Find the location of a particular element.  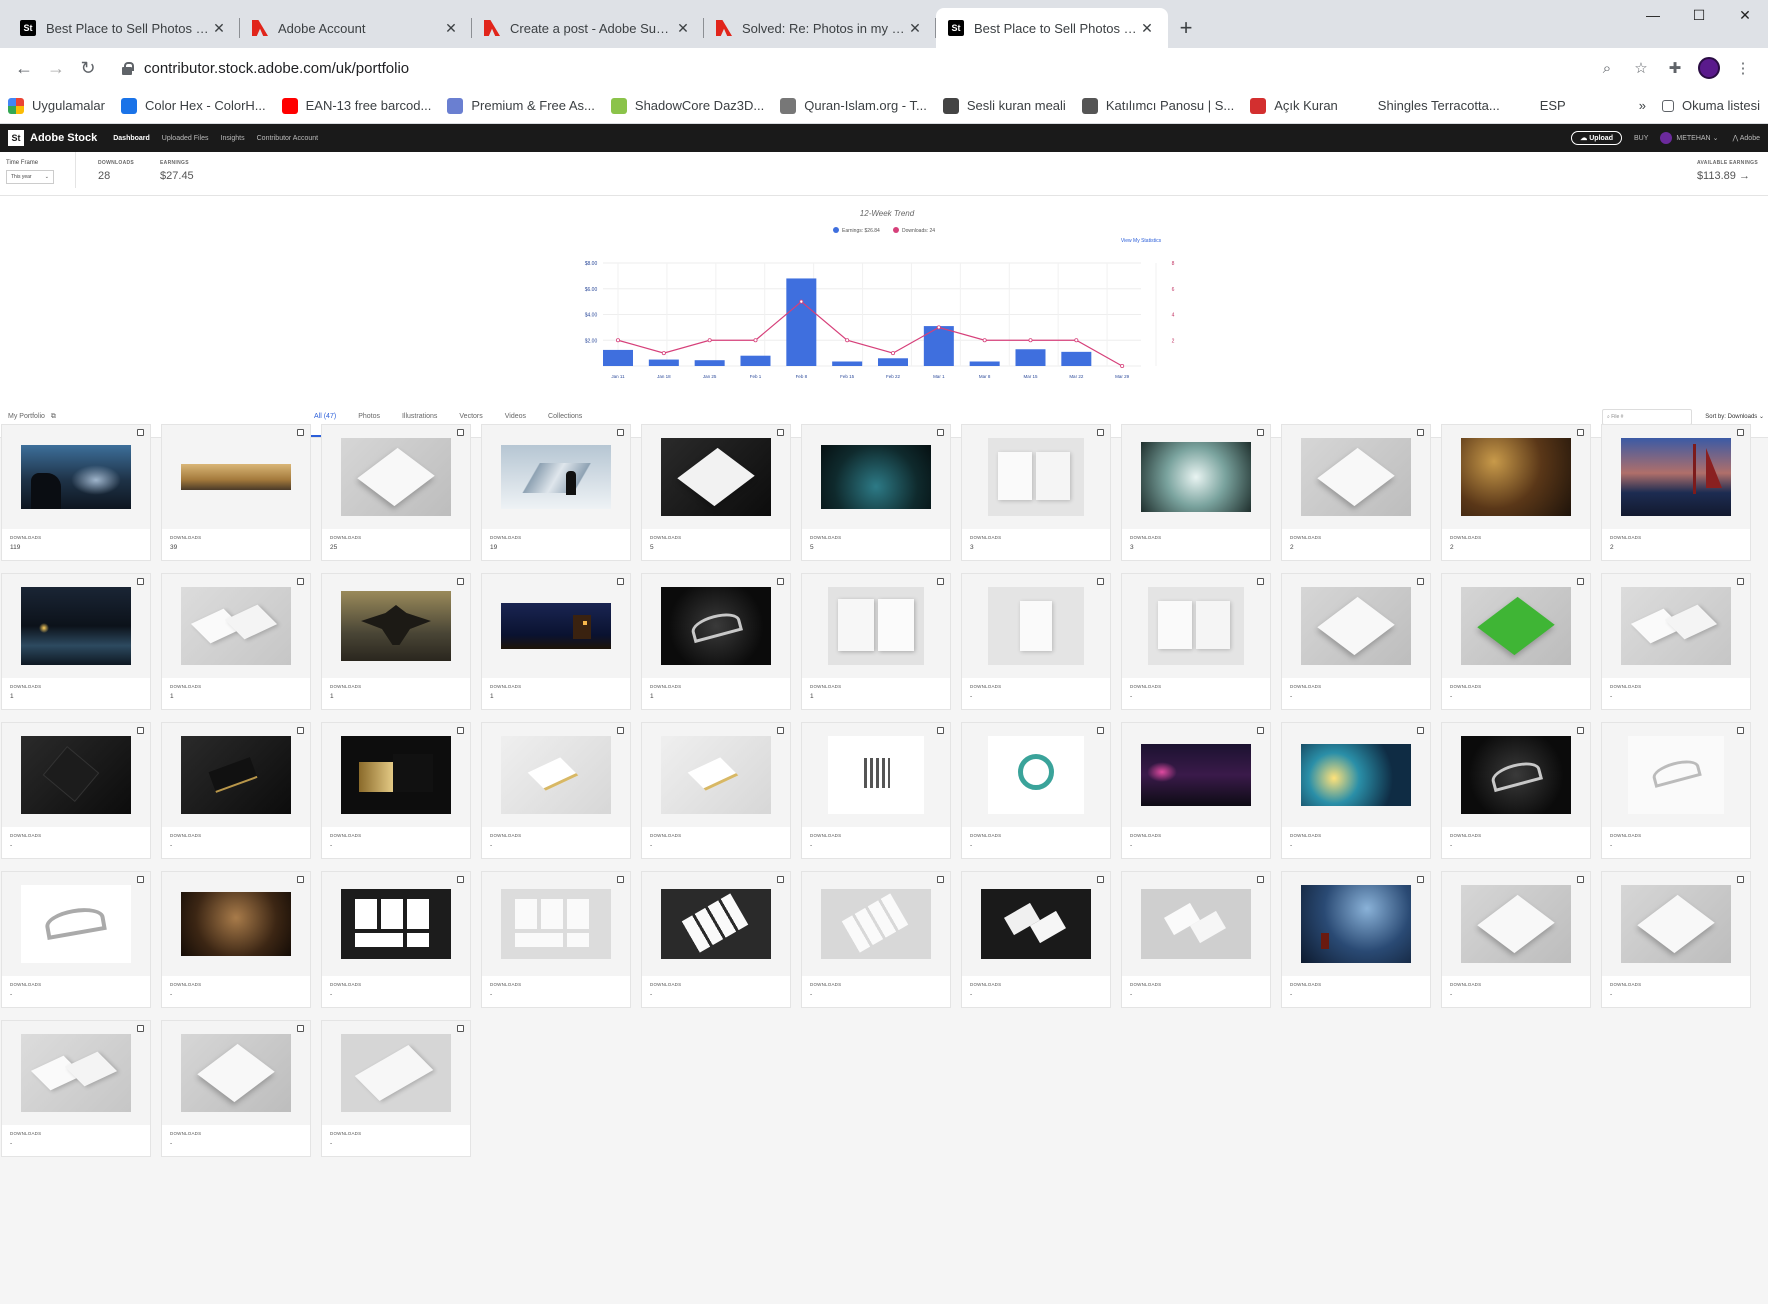

profile-avatar is located at coordinates (1709, 68).